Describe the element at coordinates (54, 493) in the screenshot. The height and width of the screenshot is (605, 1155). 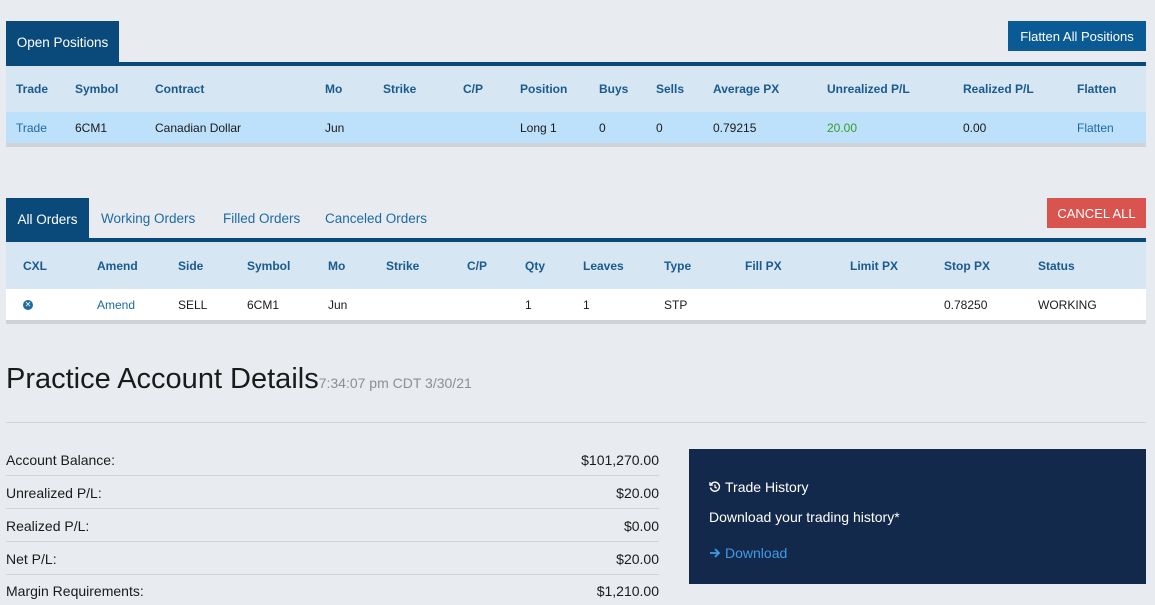
I see `account-label: Unrealized P/L:` at that location.